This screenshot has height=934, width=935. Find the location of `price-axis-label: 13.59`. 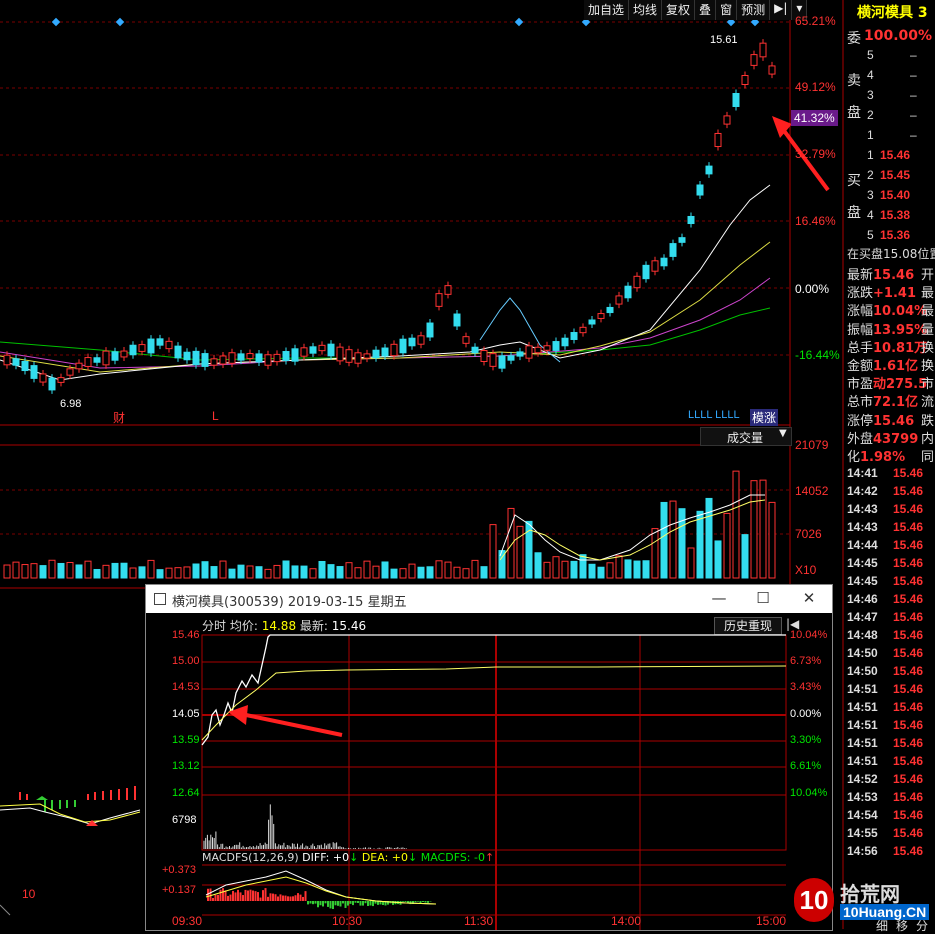

price-axis-label: 13.59 is located at coordinates (186, 740).